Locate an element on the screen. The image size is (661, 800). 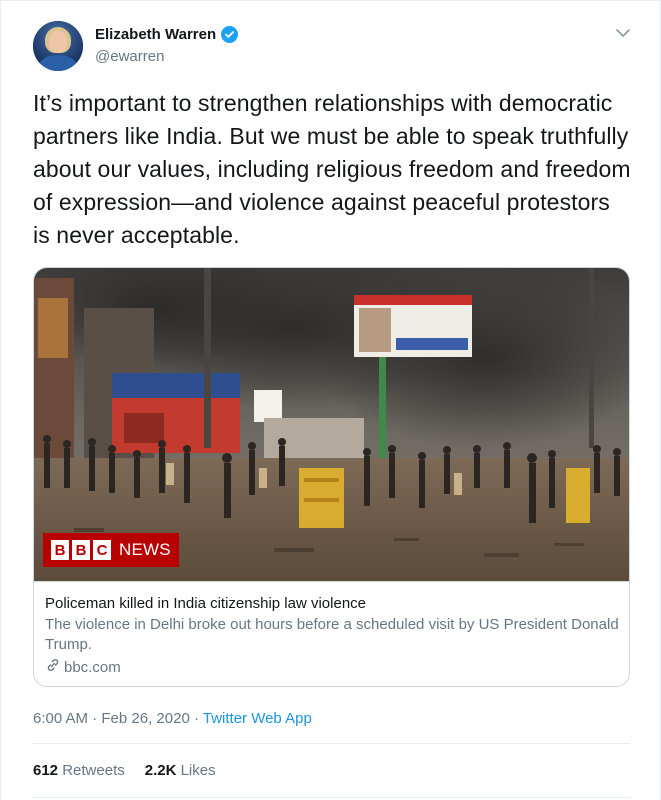
retweets-stat: 612 Retweets is located at coordinates (79, 770).